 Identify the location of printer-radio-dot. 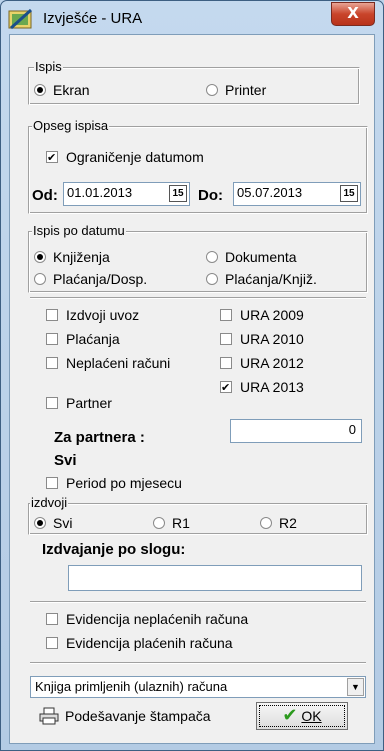
(212, 90).